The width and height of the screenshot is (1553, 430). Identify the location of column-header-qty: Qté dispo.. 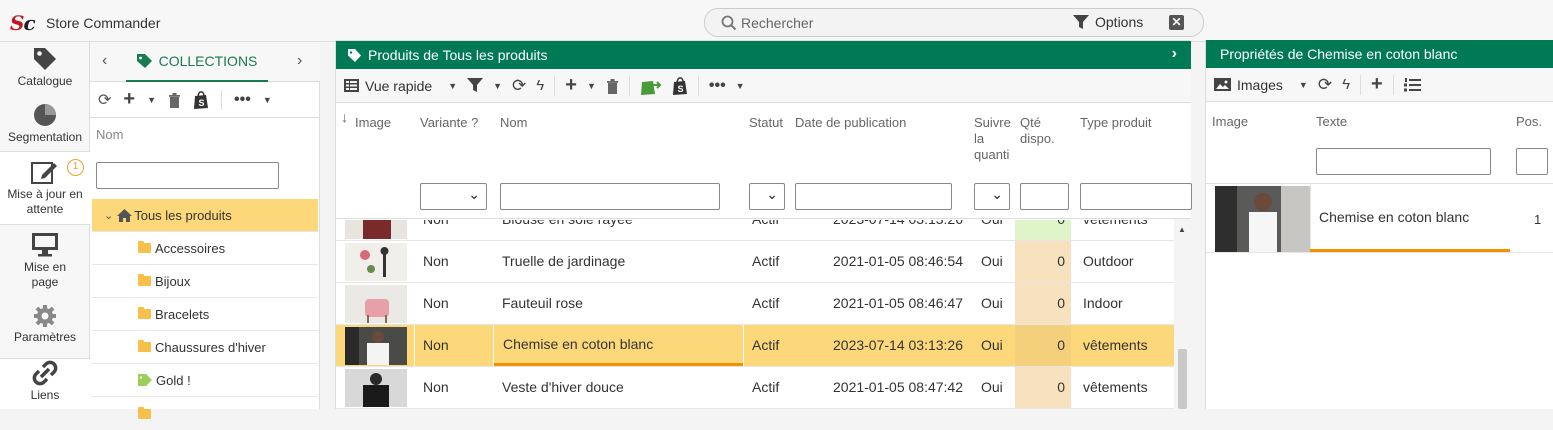
(1040, 131).